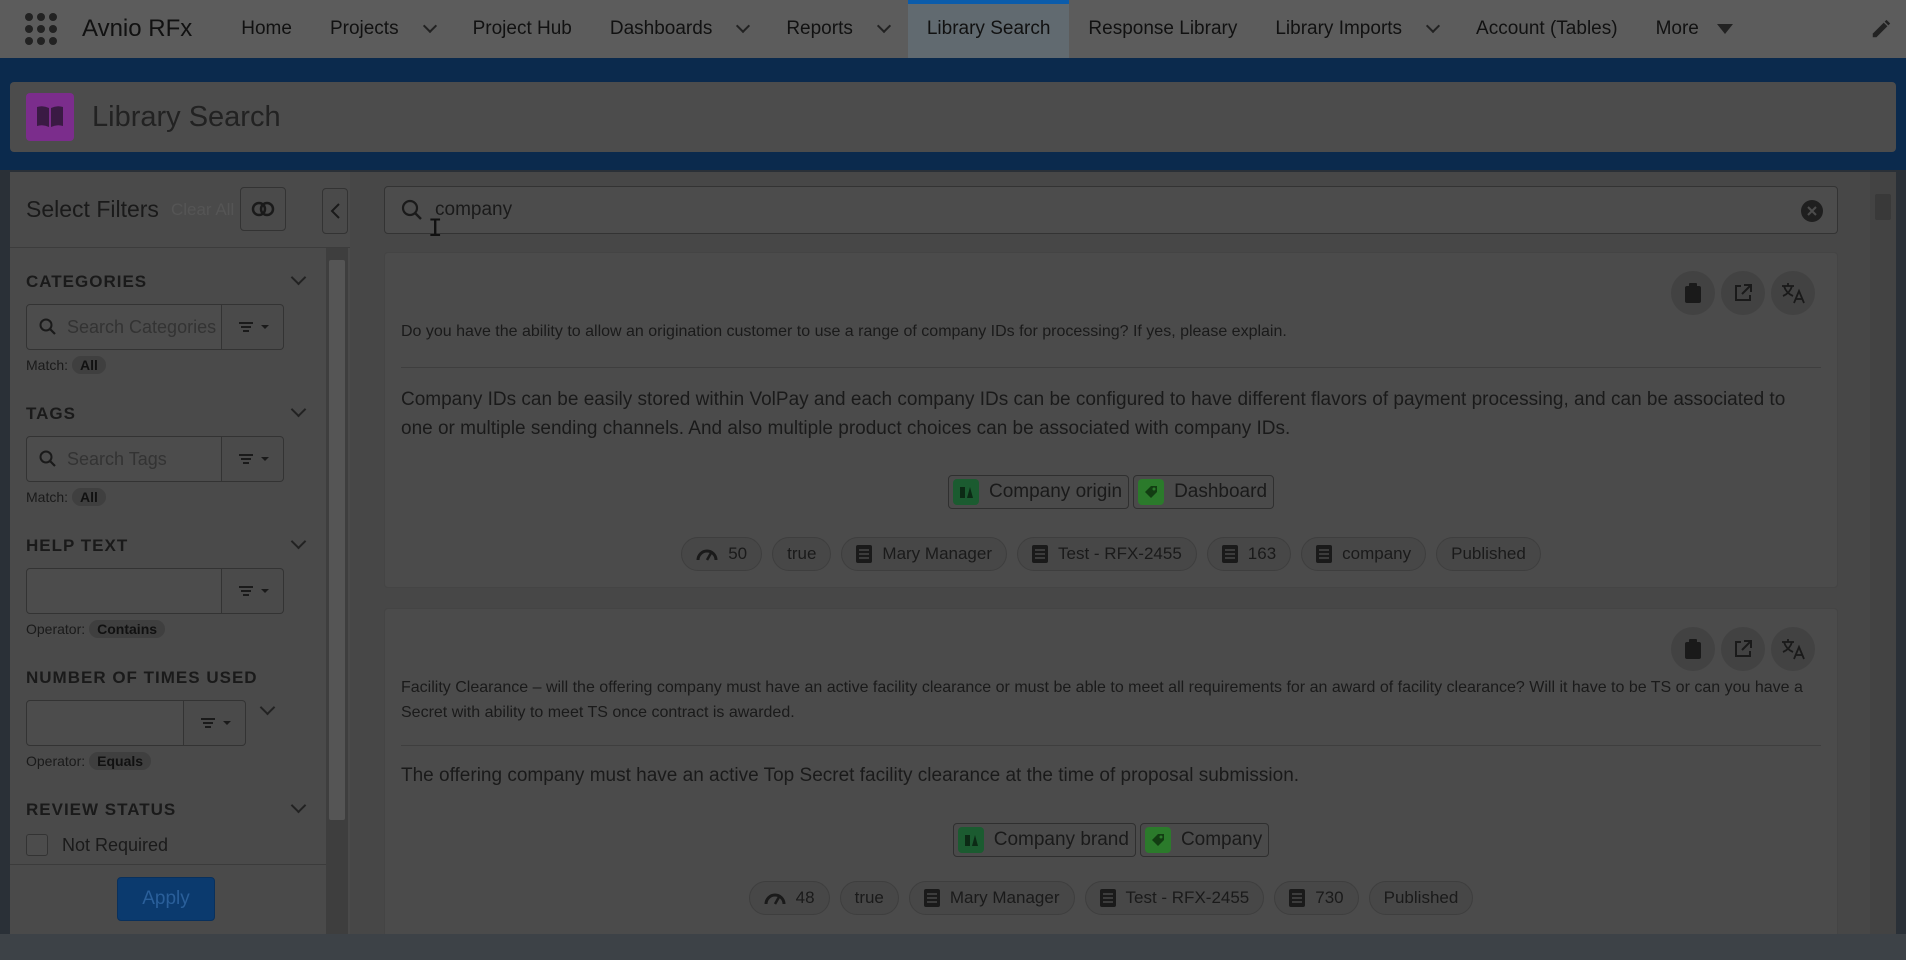 The image size is (1906, 960). Describe the element at coordinates (1055, 491) in the screenshot. I see `chip-label: Company origin` at that location.